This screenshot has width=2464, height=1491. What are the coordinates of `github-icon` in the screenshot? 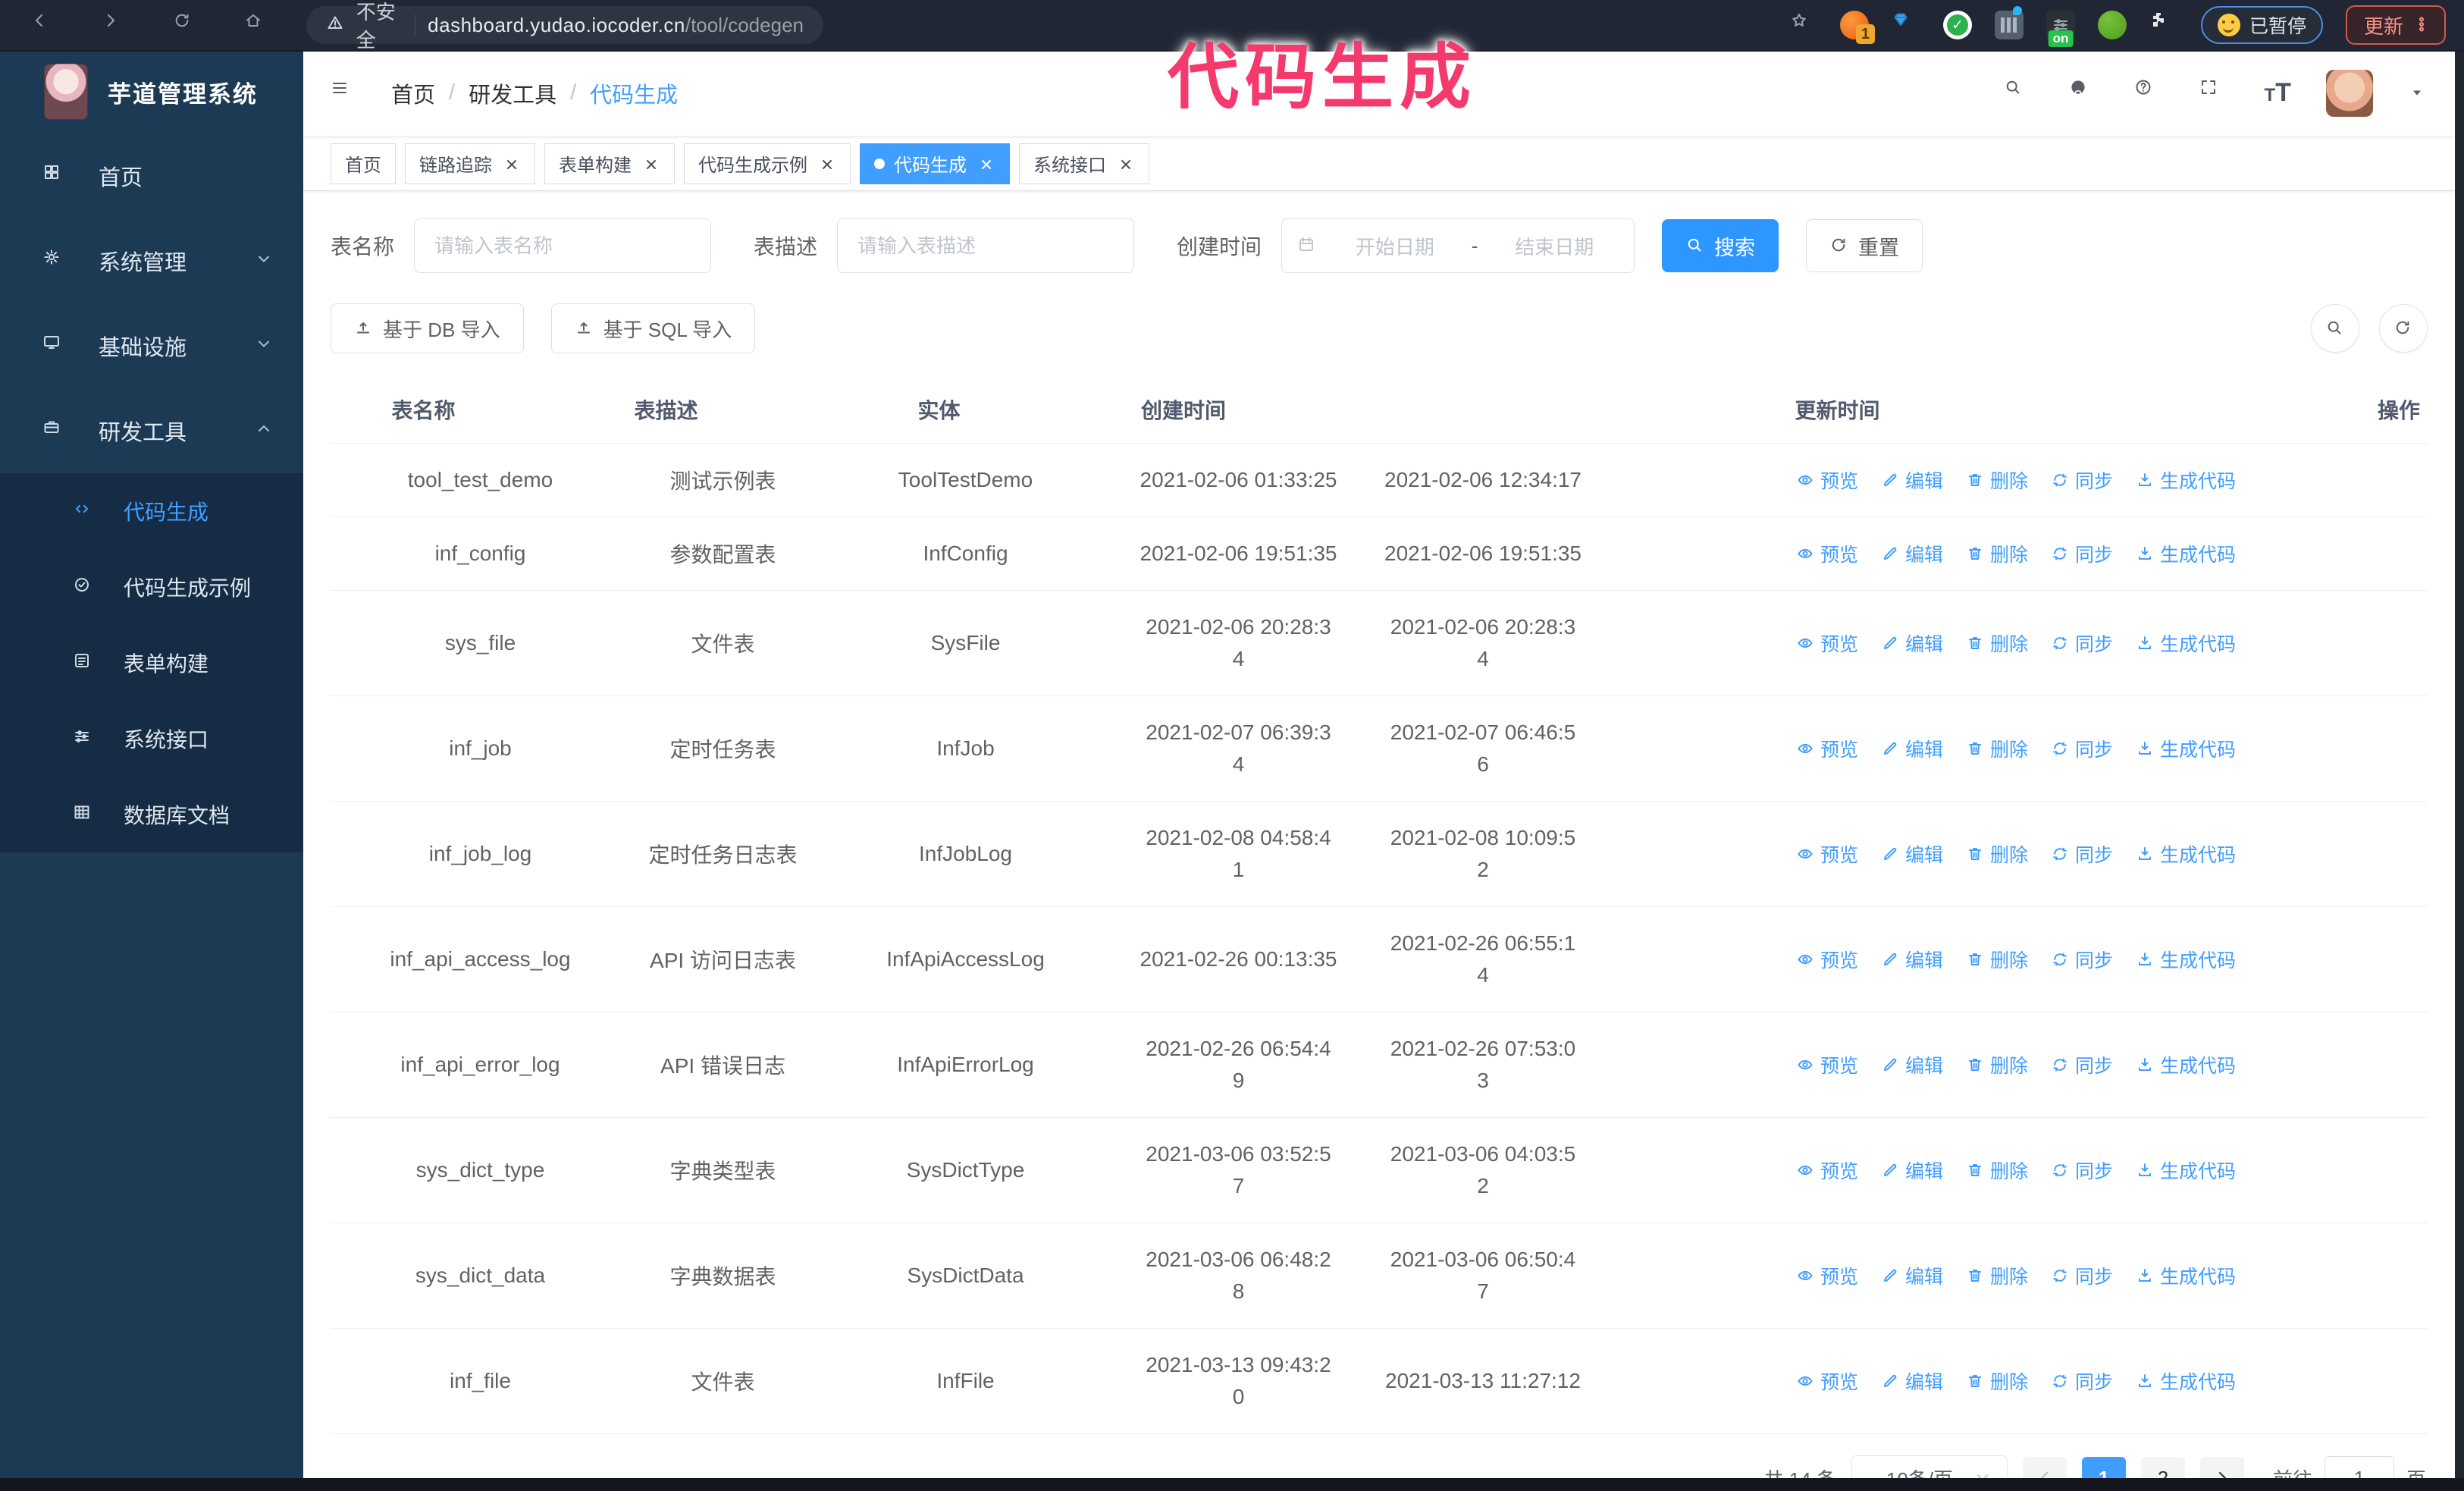 It's located at (2084, 93).